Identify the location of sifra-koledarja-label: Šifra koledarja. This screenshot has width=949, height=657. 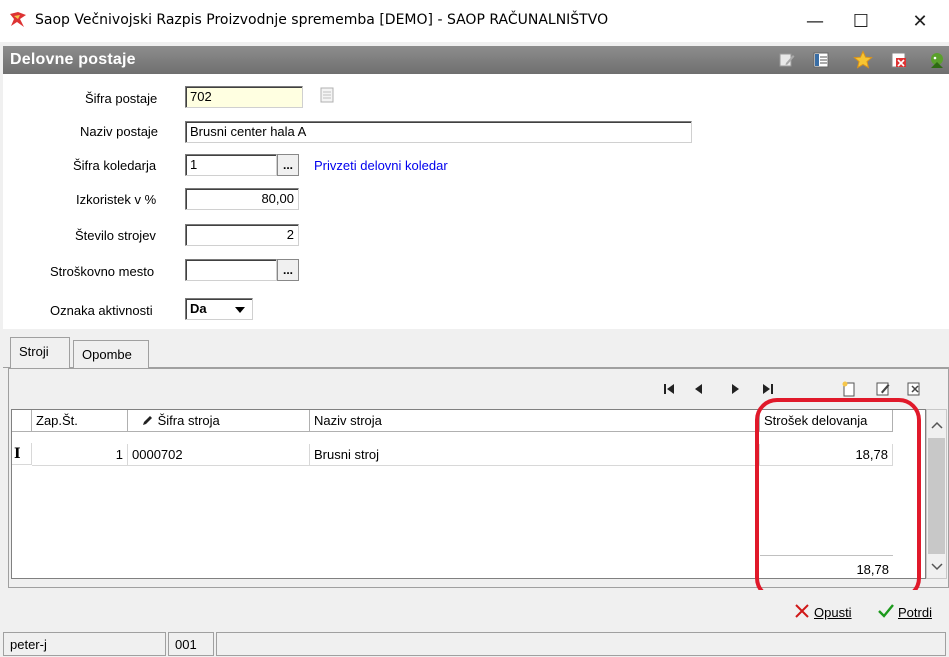
(115, 165).